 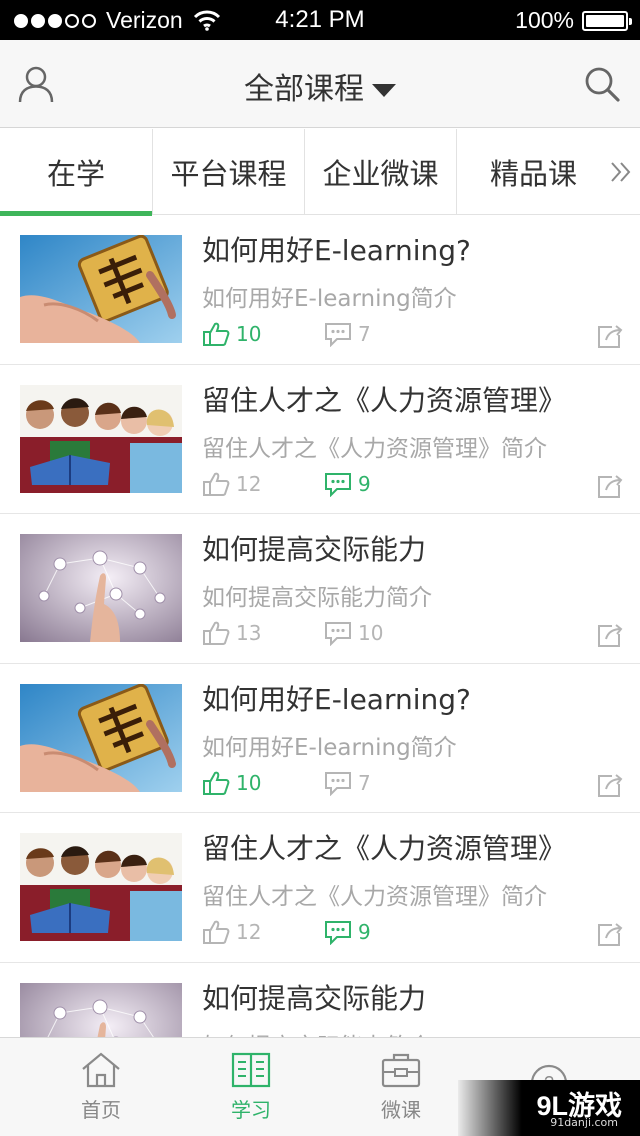 I want to click on category-tabs: 在学 平台课程 企业微课 精品课, so click(x=320, y=172).